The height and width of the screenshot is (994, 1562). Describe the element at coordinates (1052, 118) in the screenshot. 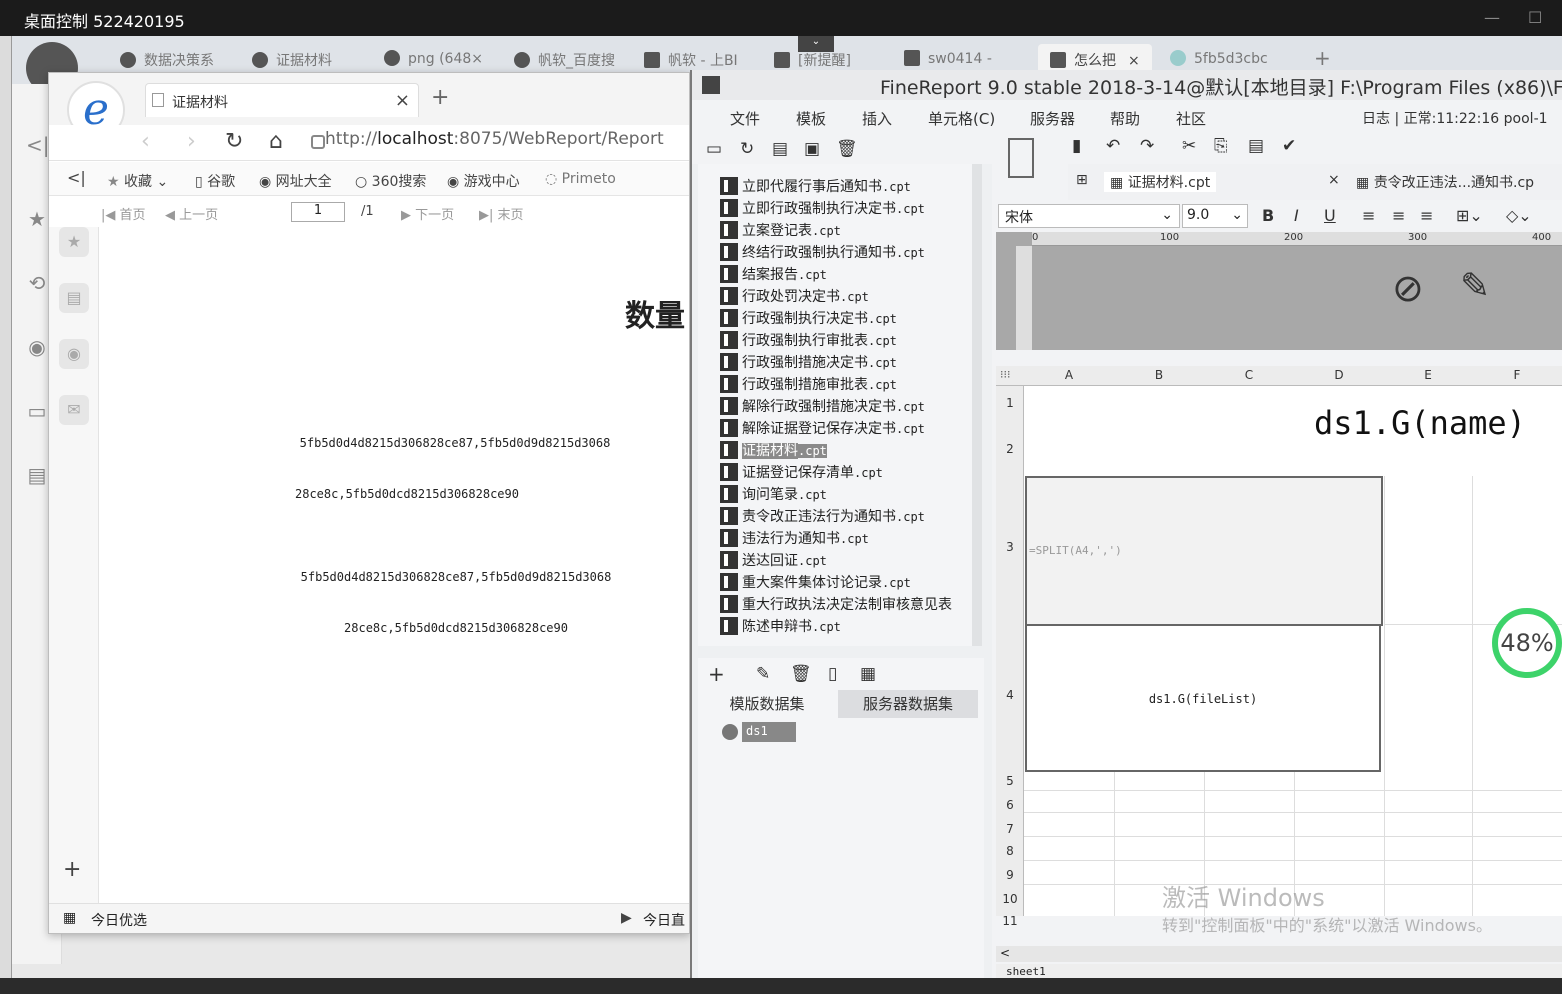

I see `menu-server: 服务器` at that location.